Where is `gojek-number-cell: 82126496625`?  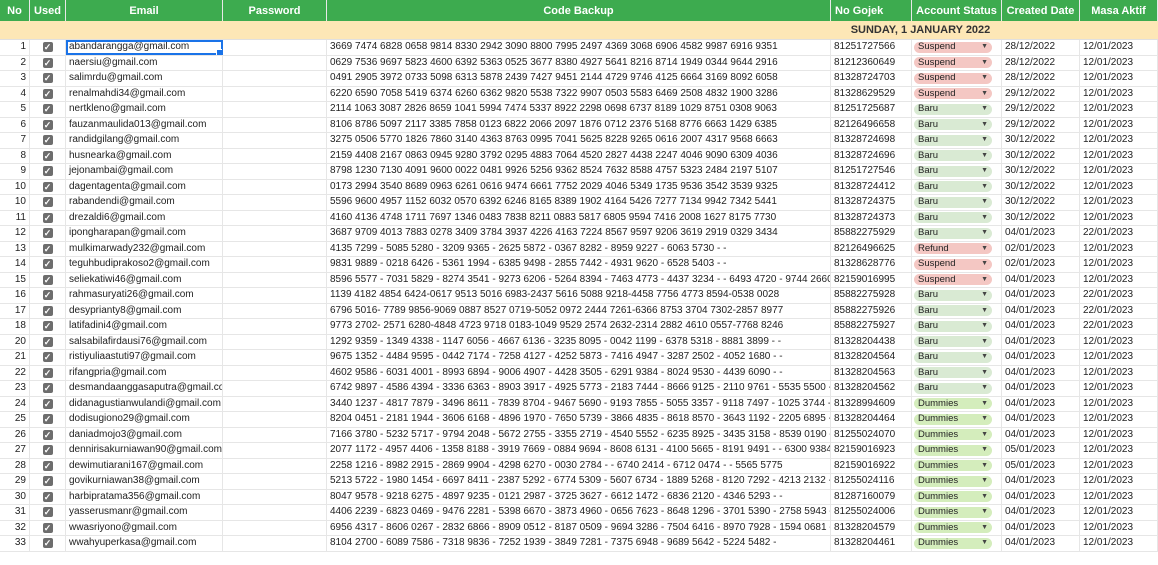 gojek-number-cell: 82126496625 is located at coordinates (871, 248).